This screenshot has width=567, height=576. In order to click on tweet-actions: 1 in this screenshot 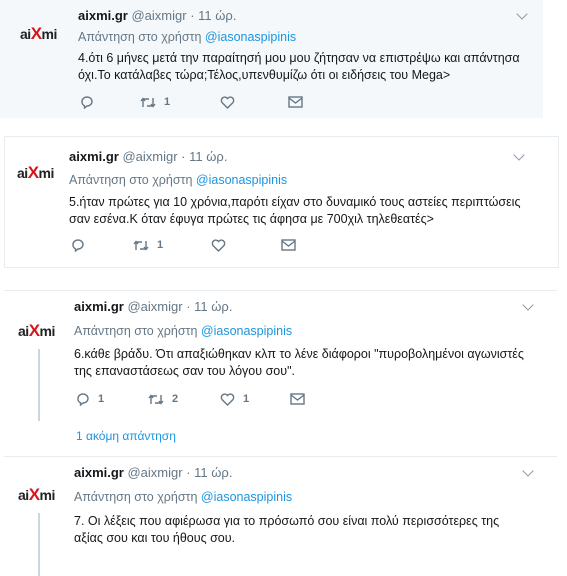, I will do `click(183, 245)`.